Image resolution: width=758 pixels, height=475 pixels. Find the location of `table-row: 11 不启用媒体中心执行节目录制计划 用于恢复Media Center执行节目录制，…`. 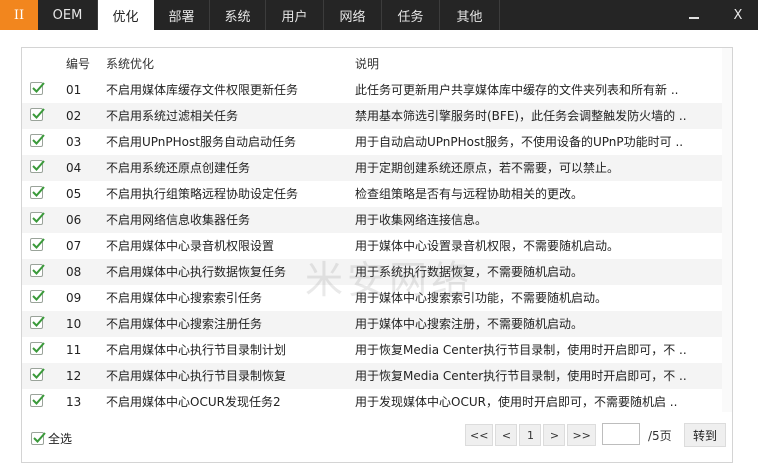

table-row: 11 不启用媒体中心执行节目录制计划 用于恢复Media Center执行节目录制，… is located at coordinates (377, 350).